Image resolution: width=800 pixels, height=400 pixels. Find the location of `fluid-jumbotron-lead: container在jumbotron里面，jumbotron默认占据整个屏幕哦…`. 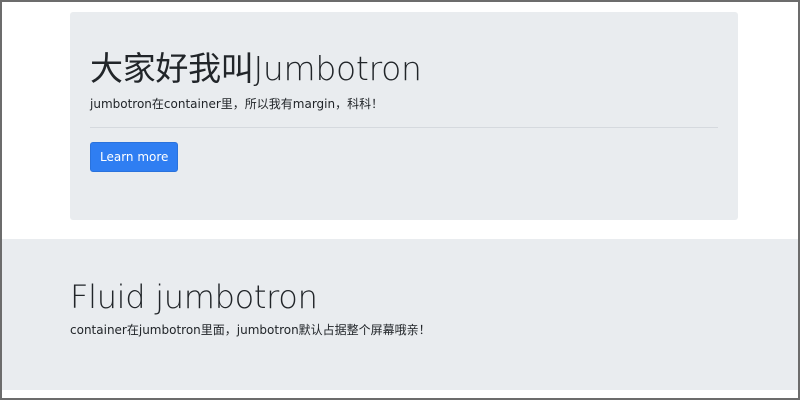

fluid-jumbotron-lead: container在jumbotron里面，jumbotron默认占据整个屏幕哦… is located at coordinates (250, 329).